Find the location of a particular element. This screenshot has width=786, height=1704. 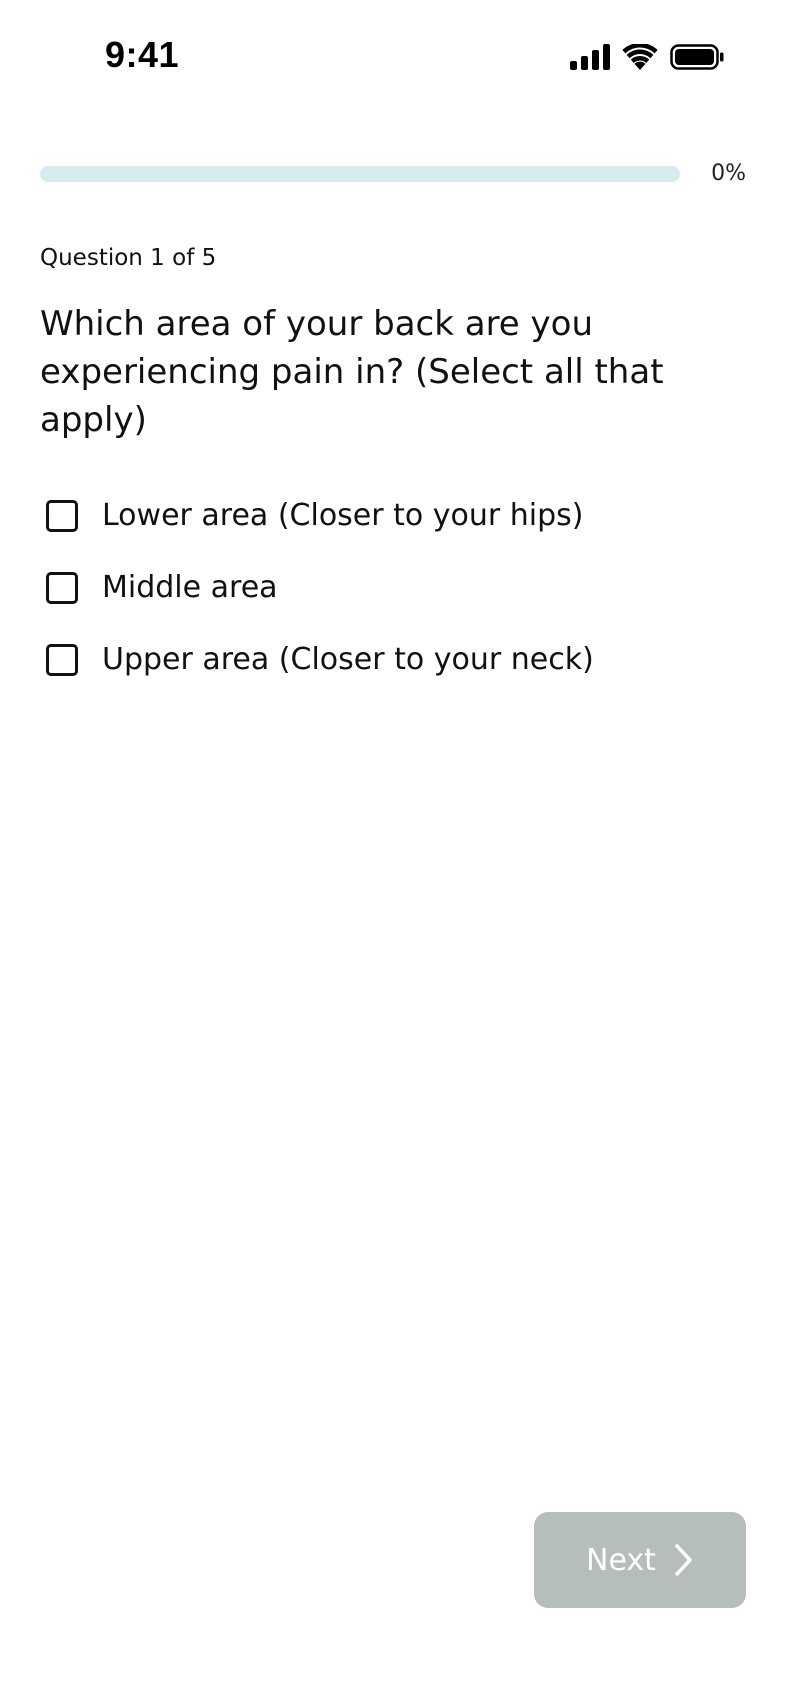

question-counter: Question 1 of 5 is located at coordinates (128, 258).